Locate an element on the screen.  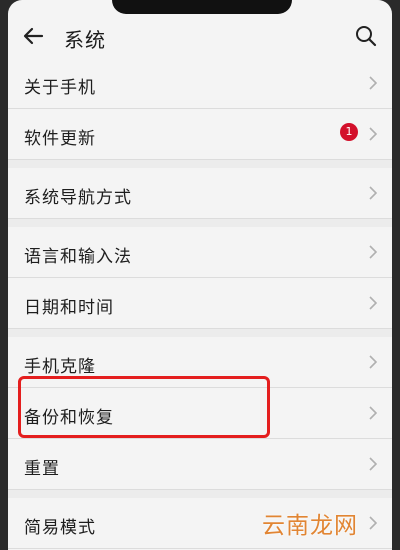
settings-item-backup-restore: 备份和恢复 is located at coordinates (200, 413).